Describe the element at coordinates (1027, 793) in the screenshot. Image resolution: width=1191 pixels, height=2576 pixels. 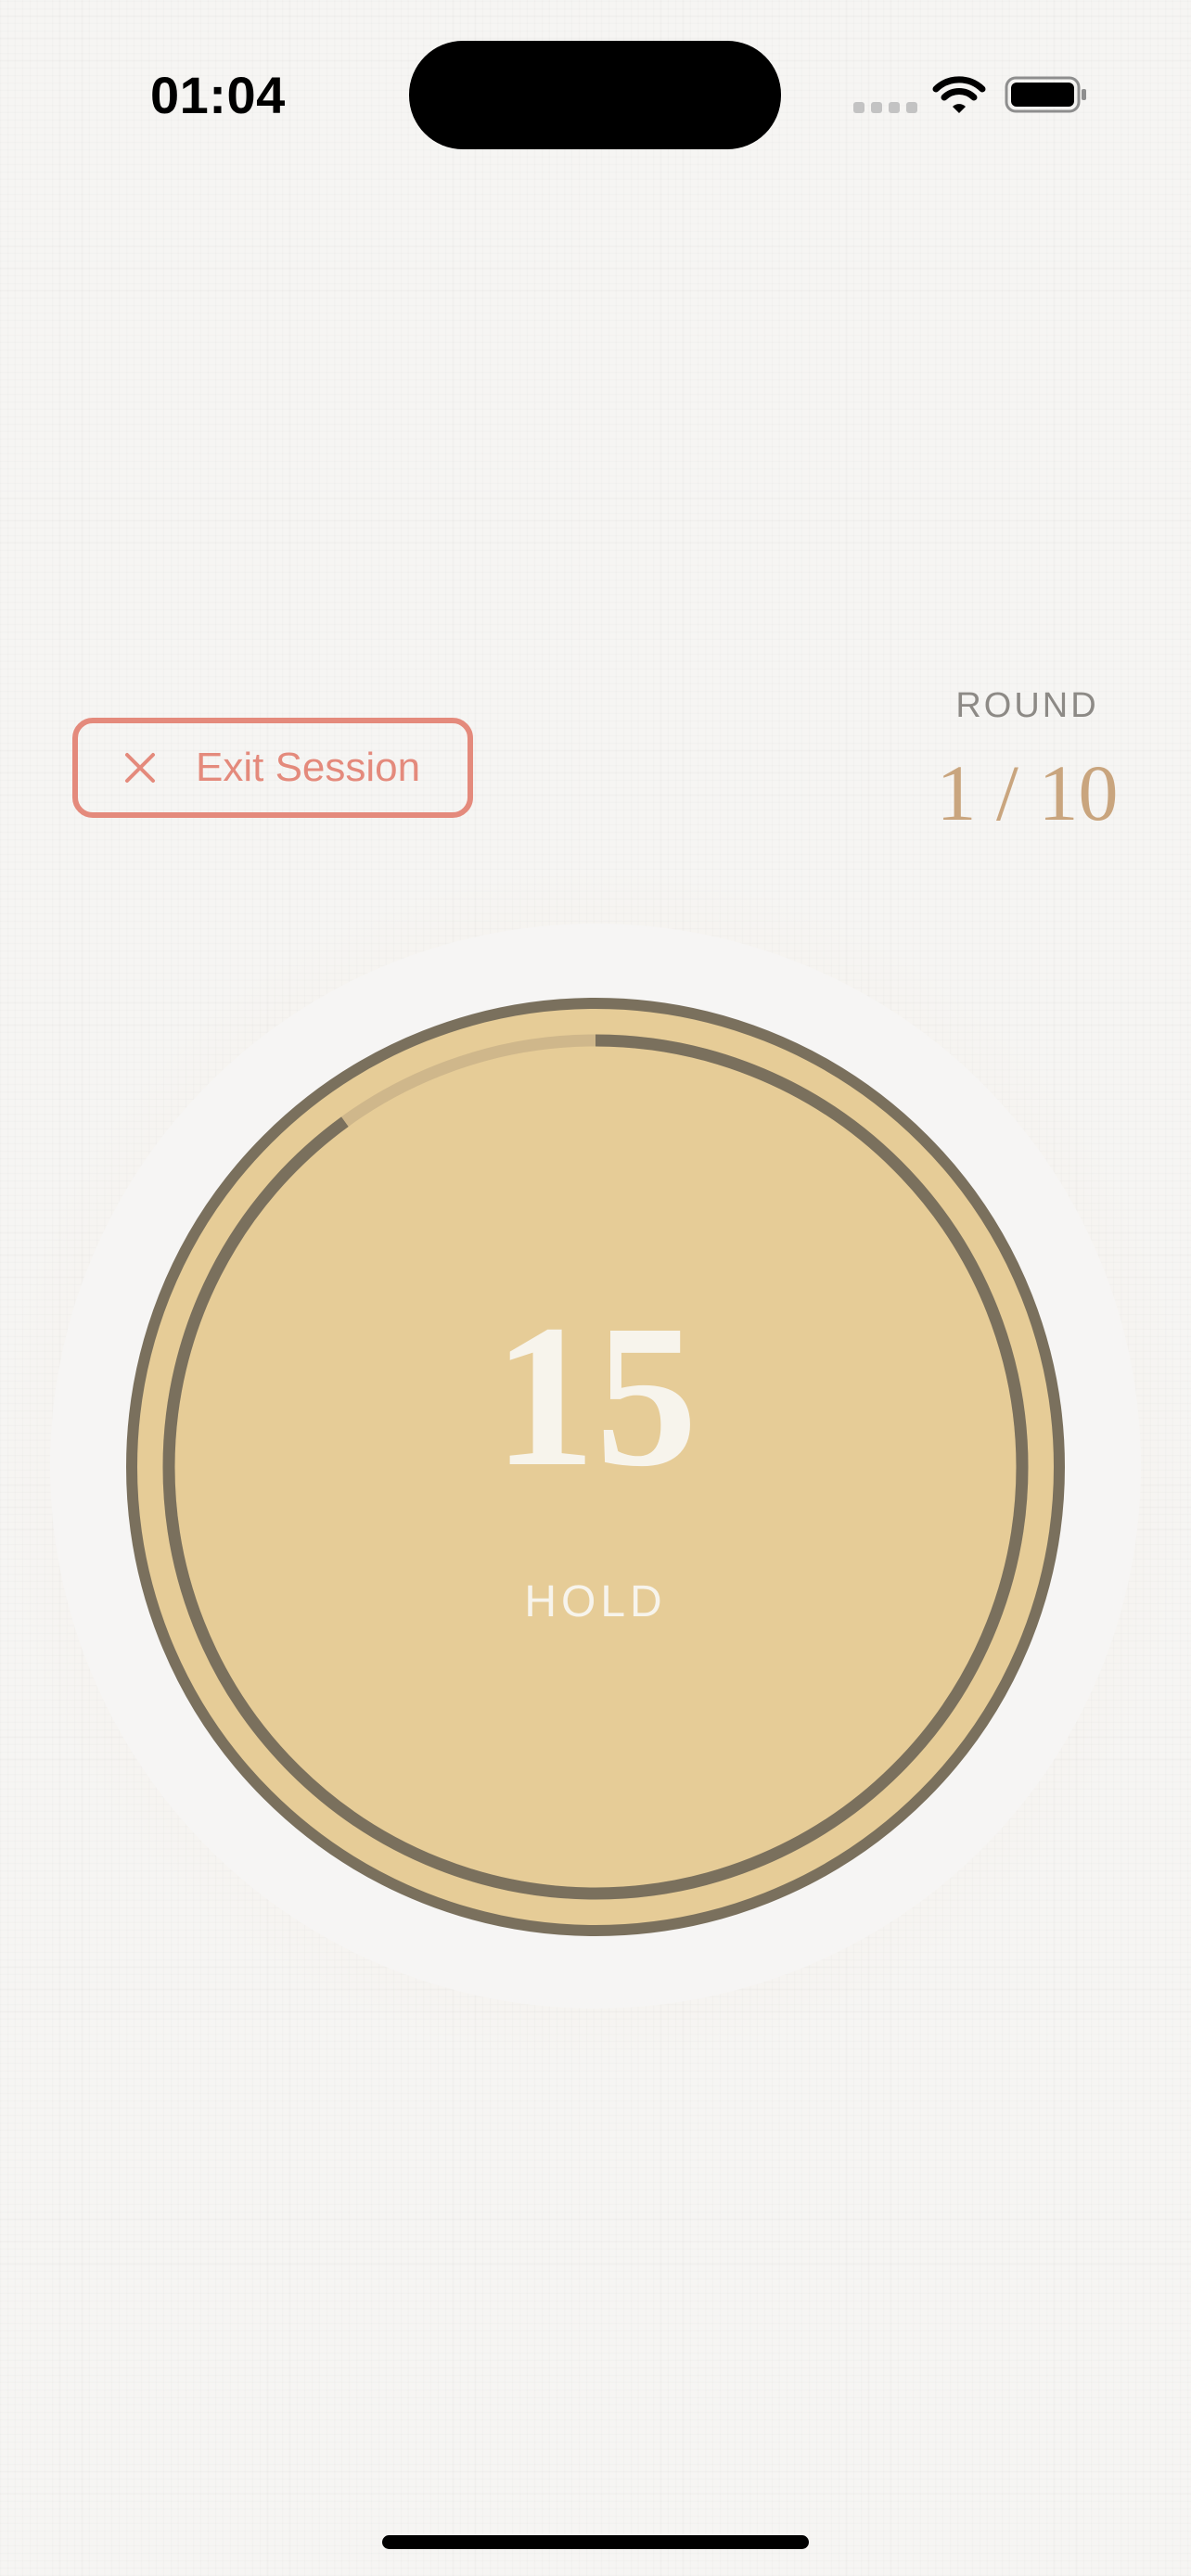
I see `round-value: 1 / 10` at that location.